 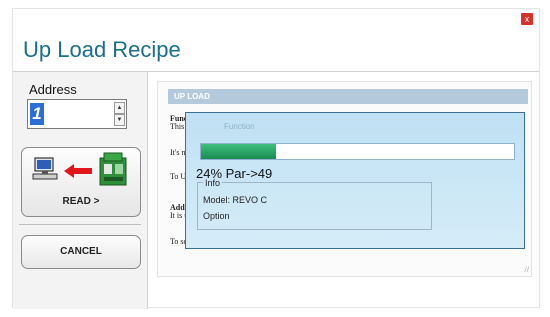 What do you see at coordinates (235, 200) in the screenshot?
I see `model-text: Model: REVO C` at bounding box center [235, 200].